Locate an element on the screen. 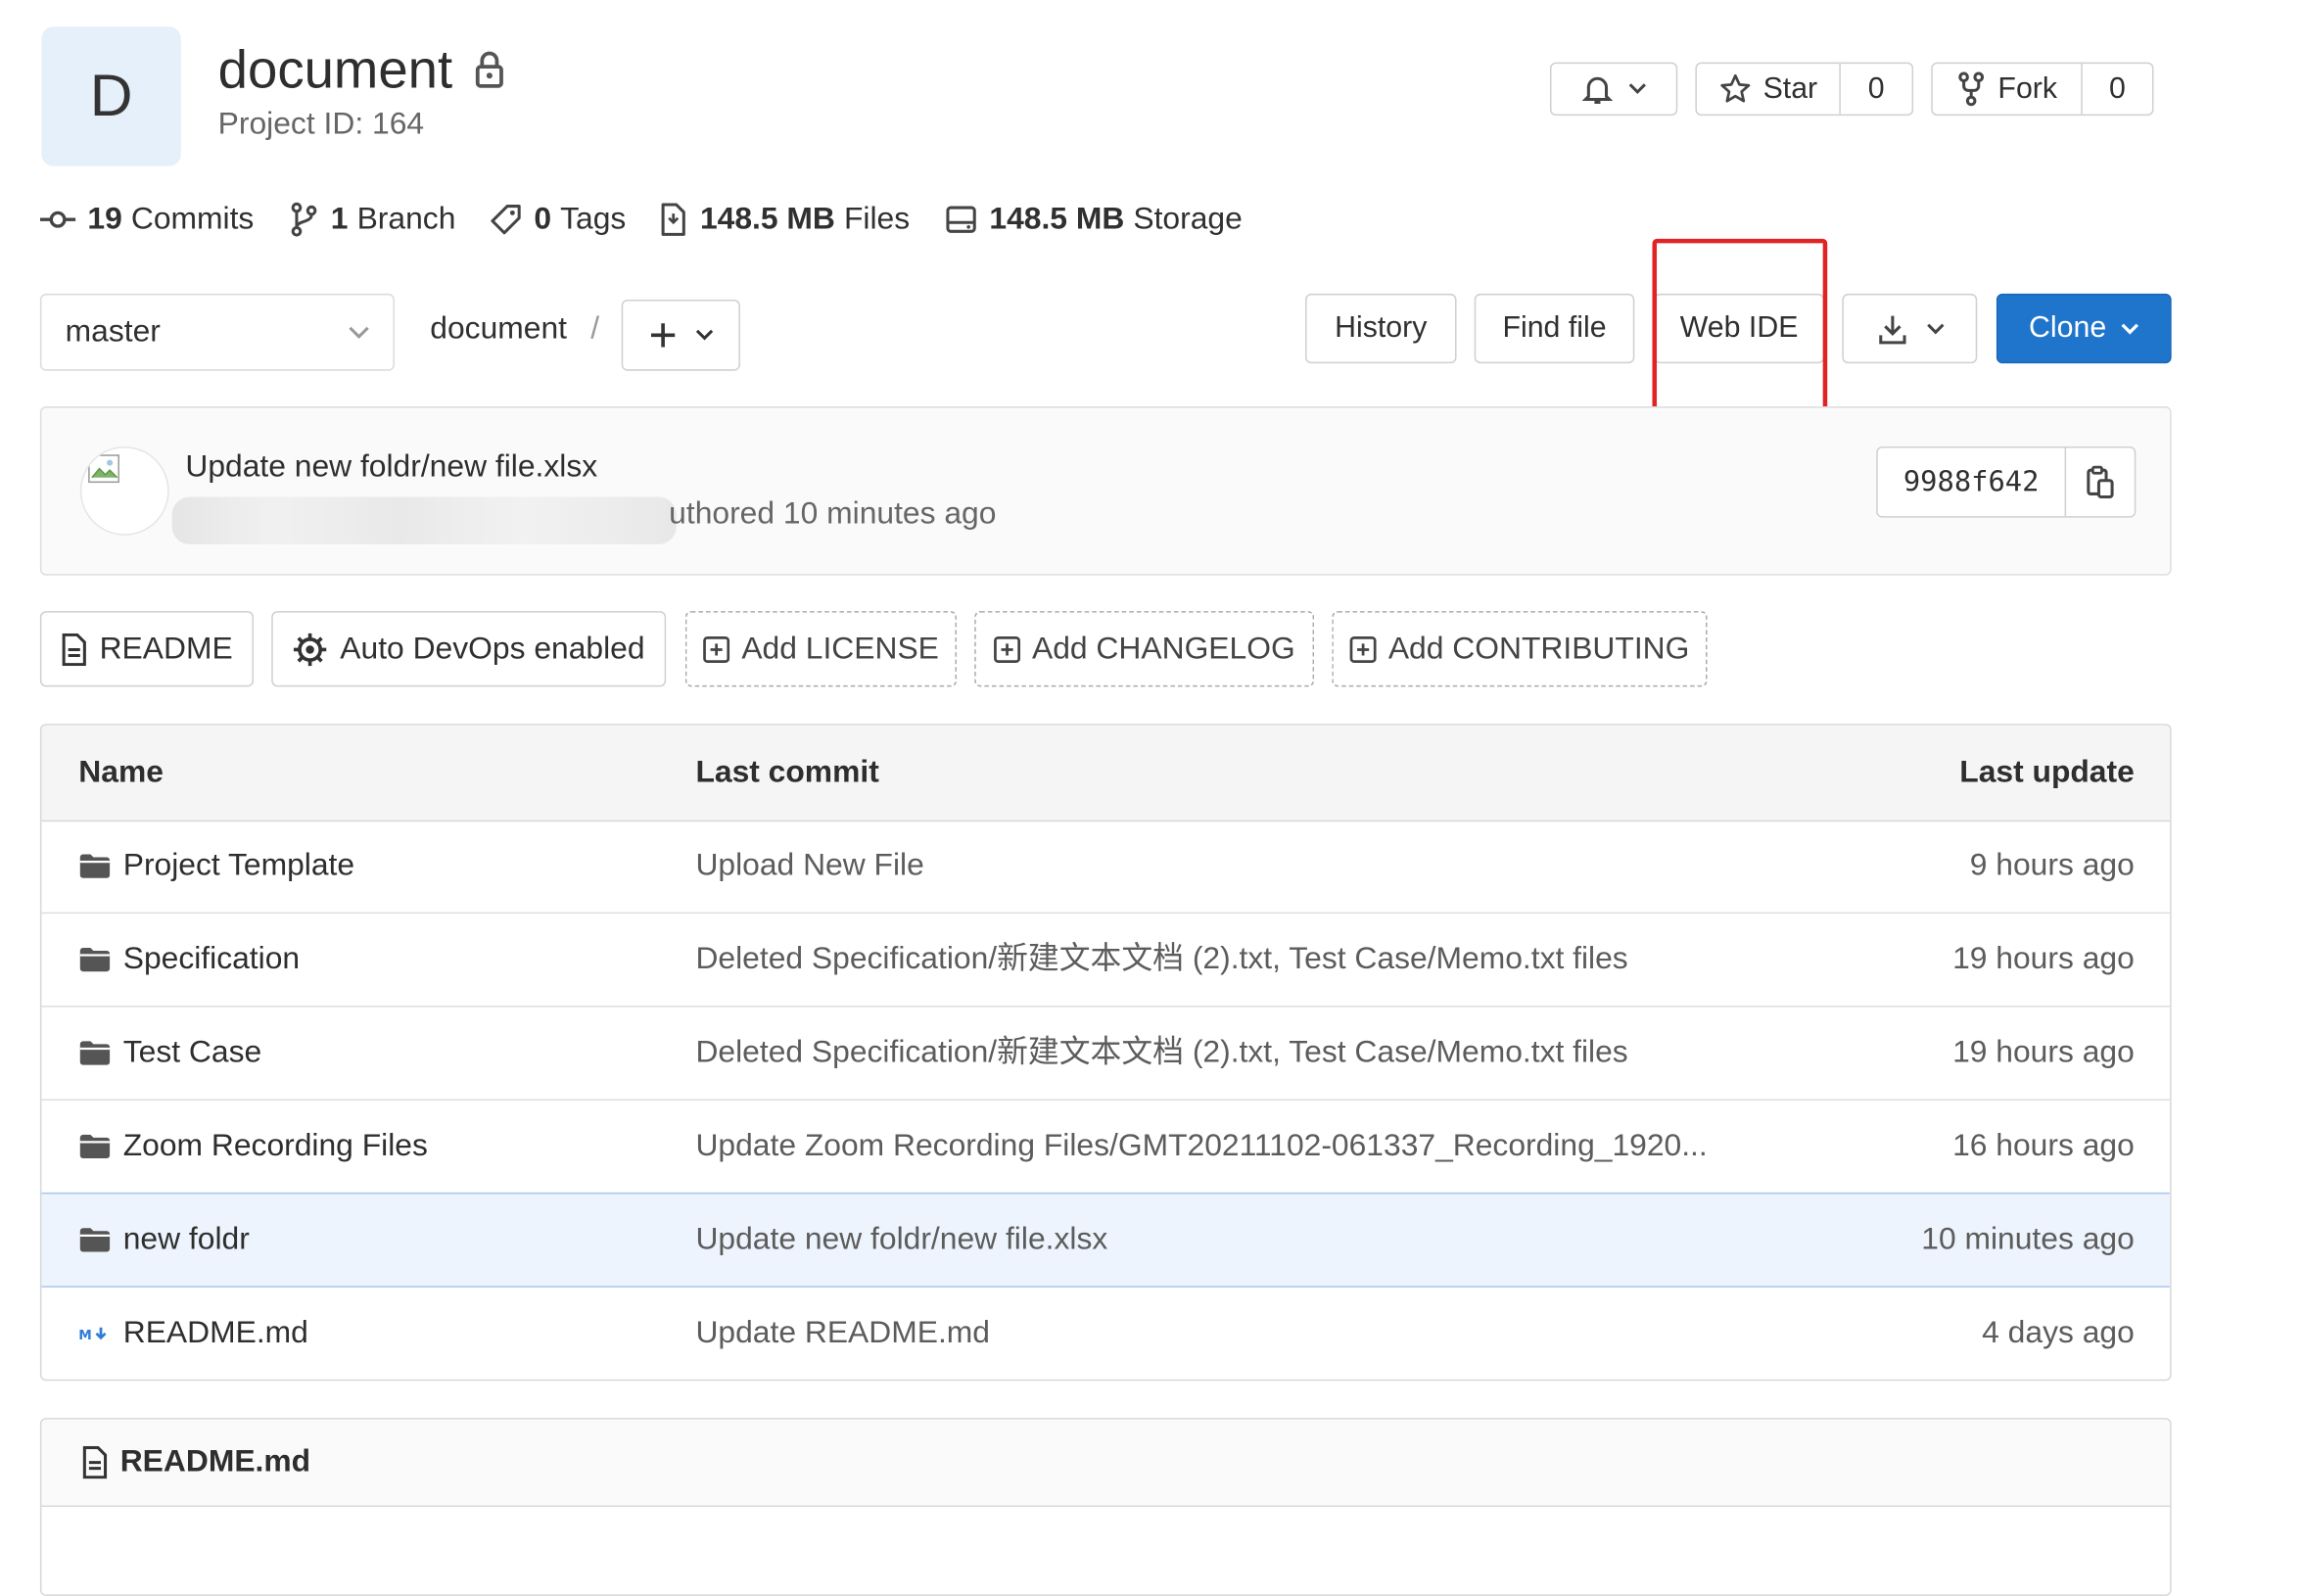  copy-sha-button is located at coordinates (2100, 481).